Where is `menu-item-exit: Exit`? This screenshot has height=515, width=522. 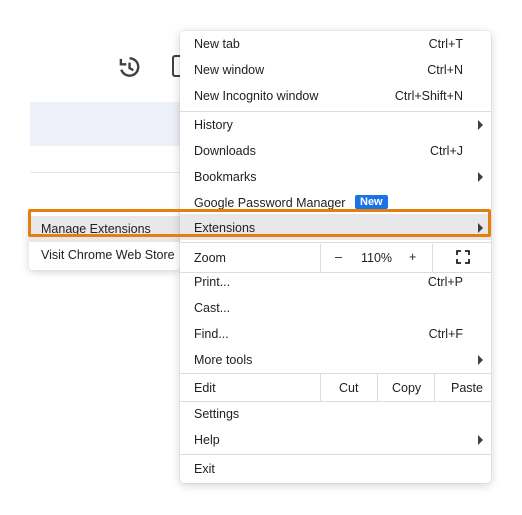 menu-item-exit: Exit is located at coordinates (335, 469).